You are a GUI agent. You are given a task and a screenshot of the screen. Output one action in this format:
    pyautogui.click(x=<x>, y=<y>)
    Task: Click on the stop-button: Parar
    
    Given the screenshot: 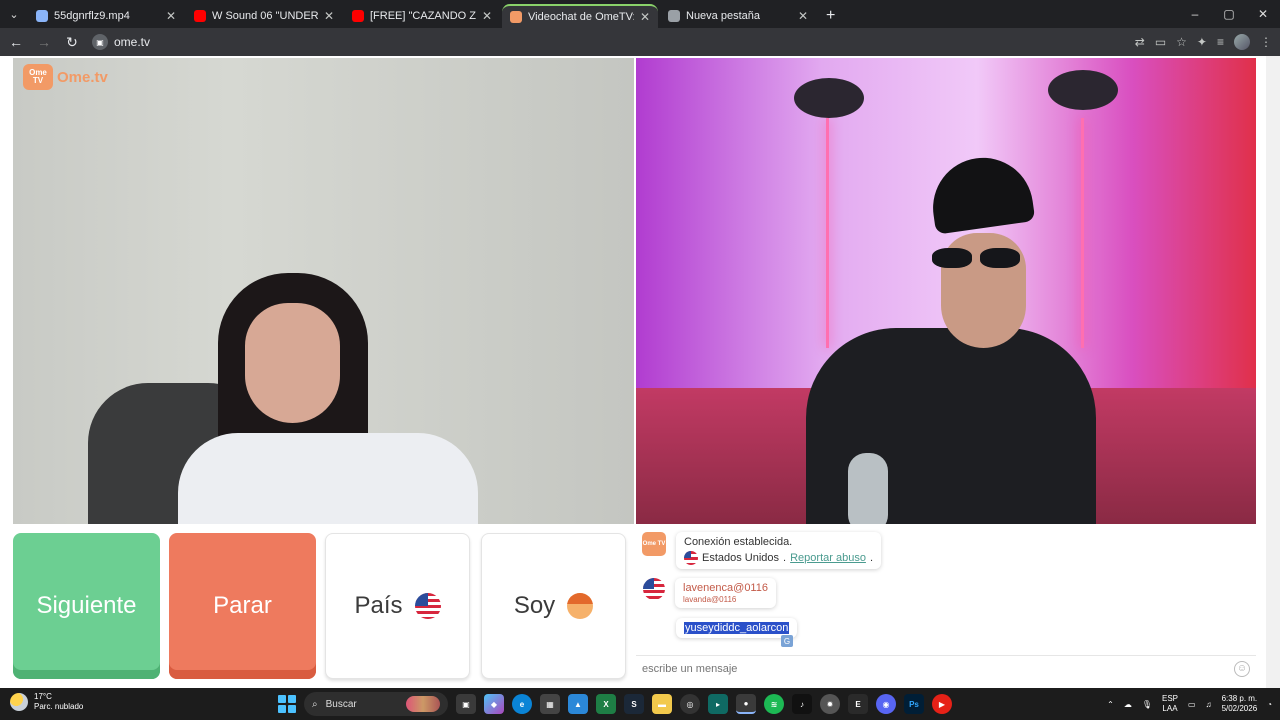 What is the action you would take?
    pyautogui.click(x=242, y=606)
    